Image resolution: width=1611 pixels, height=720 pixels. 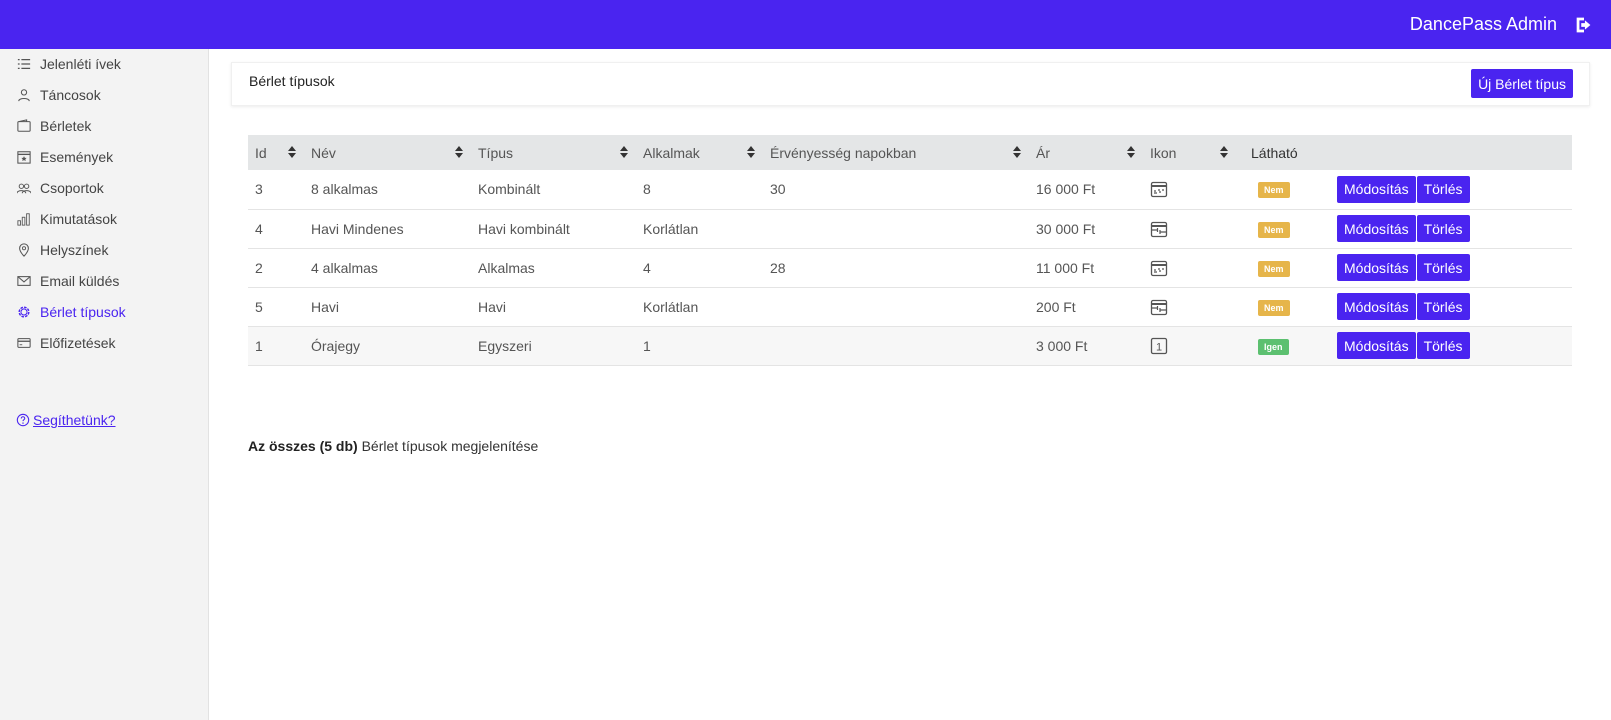 What do you see at coordinates (259, 306) in the screenshot?
I see `cell-id: 5` at bounding box center [259, 306].